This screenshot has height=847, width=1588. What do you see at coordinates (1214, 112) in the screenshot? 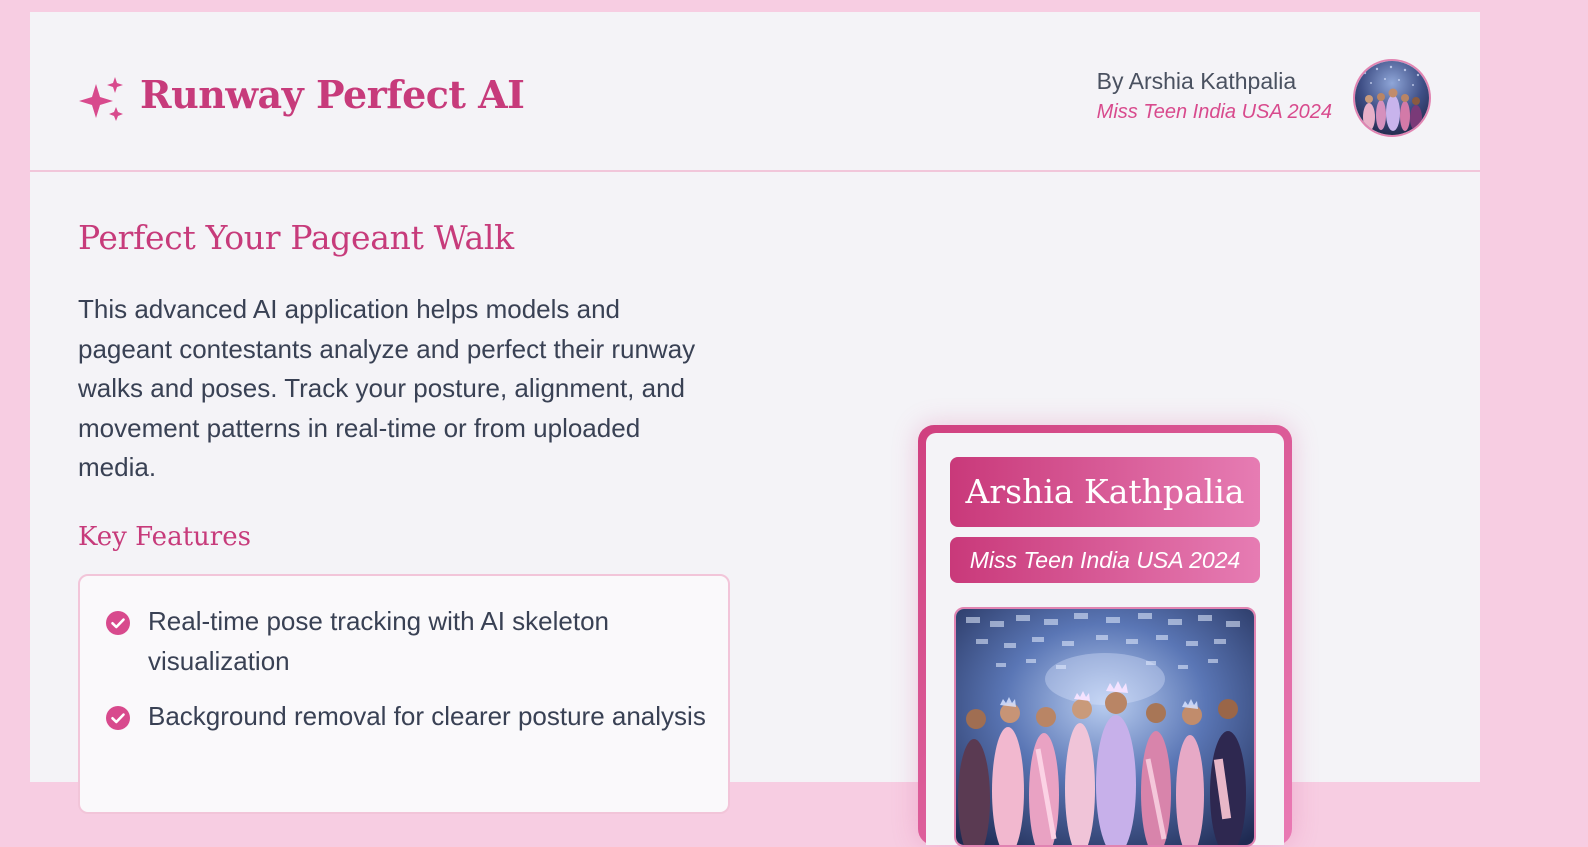
I see `author-subtitle: Miss Teen India USA 2024` at bounding box center [1214, 112].